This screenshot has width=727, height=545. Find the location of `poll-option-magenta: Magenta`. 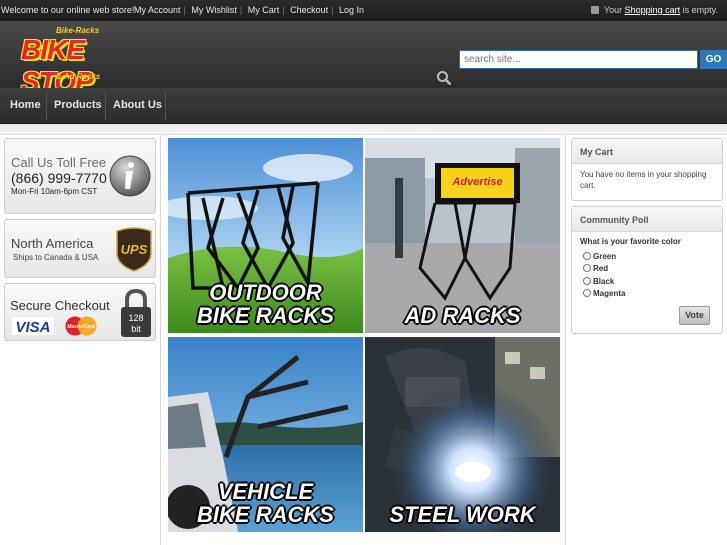

poll-option-magenta: Magenta is located at coordinates (604, 293).